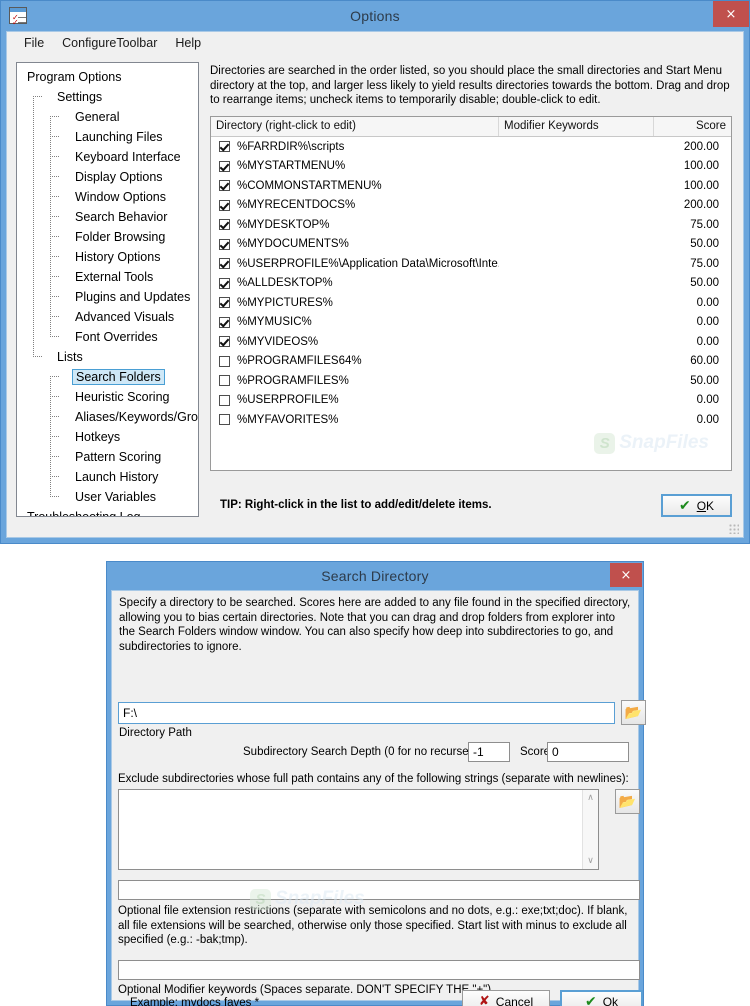  I want to click on table-row: %PROGRAMFILES64% 60.00, so click(471, 362).